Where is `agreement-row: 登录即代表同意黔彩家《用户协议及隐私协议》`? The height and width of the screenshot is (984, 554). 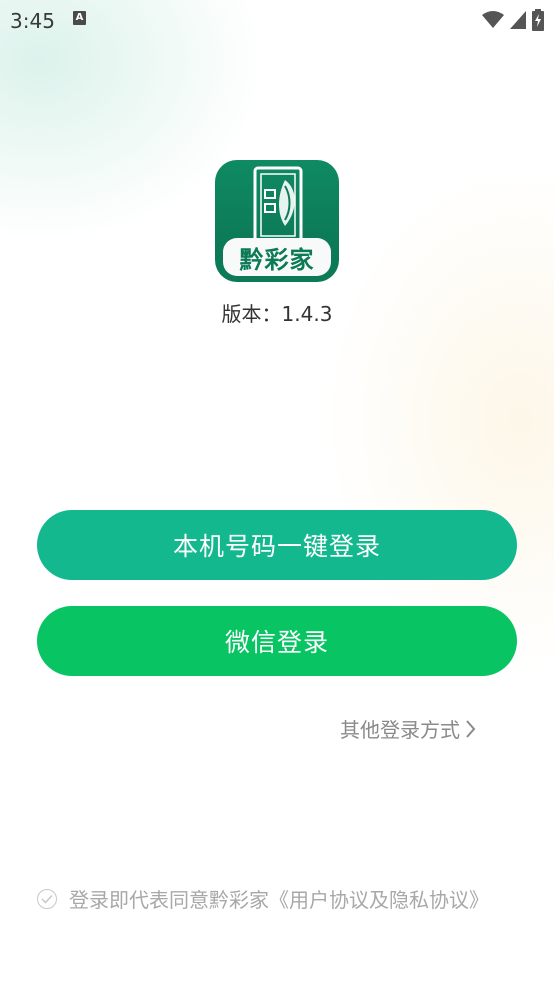 agreement-row: 登录即代表同意黔彩家《用户协议及隐私协议》 is located at coordinates (263, 898).